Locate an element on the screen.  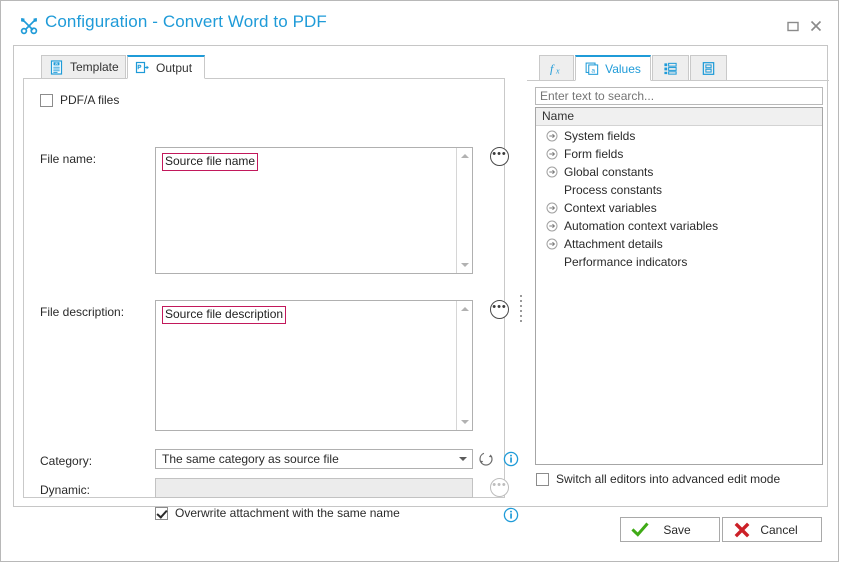
cancel-button-label: Cancel is located at coordinates (779, 529).